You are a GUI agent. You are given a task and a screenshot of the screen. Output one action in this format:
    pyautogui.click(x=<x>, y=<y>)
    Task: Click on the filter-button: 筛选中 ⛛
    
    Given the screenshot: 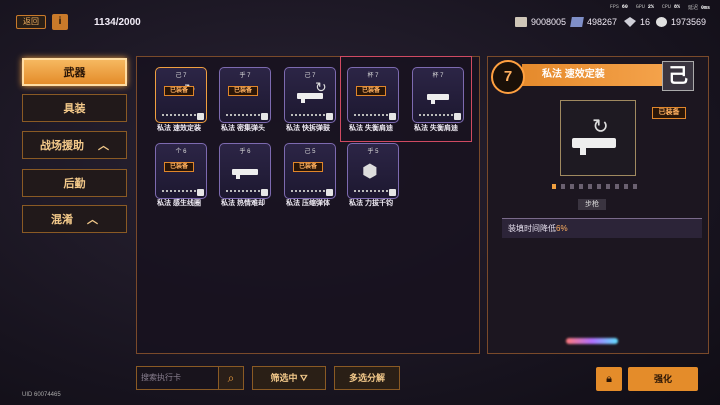 What is the action you would take?
    pyautogui.click(x=289, y=378)
    